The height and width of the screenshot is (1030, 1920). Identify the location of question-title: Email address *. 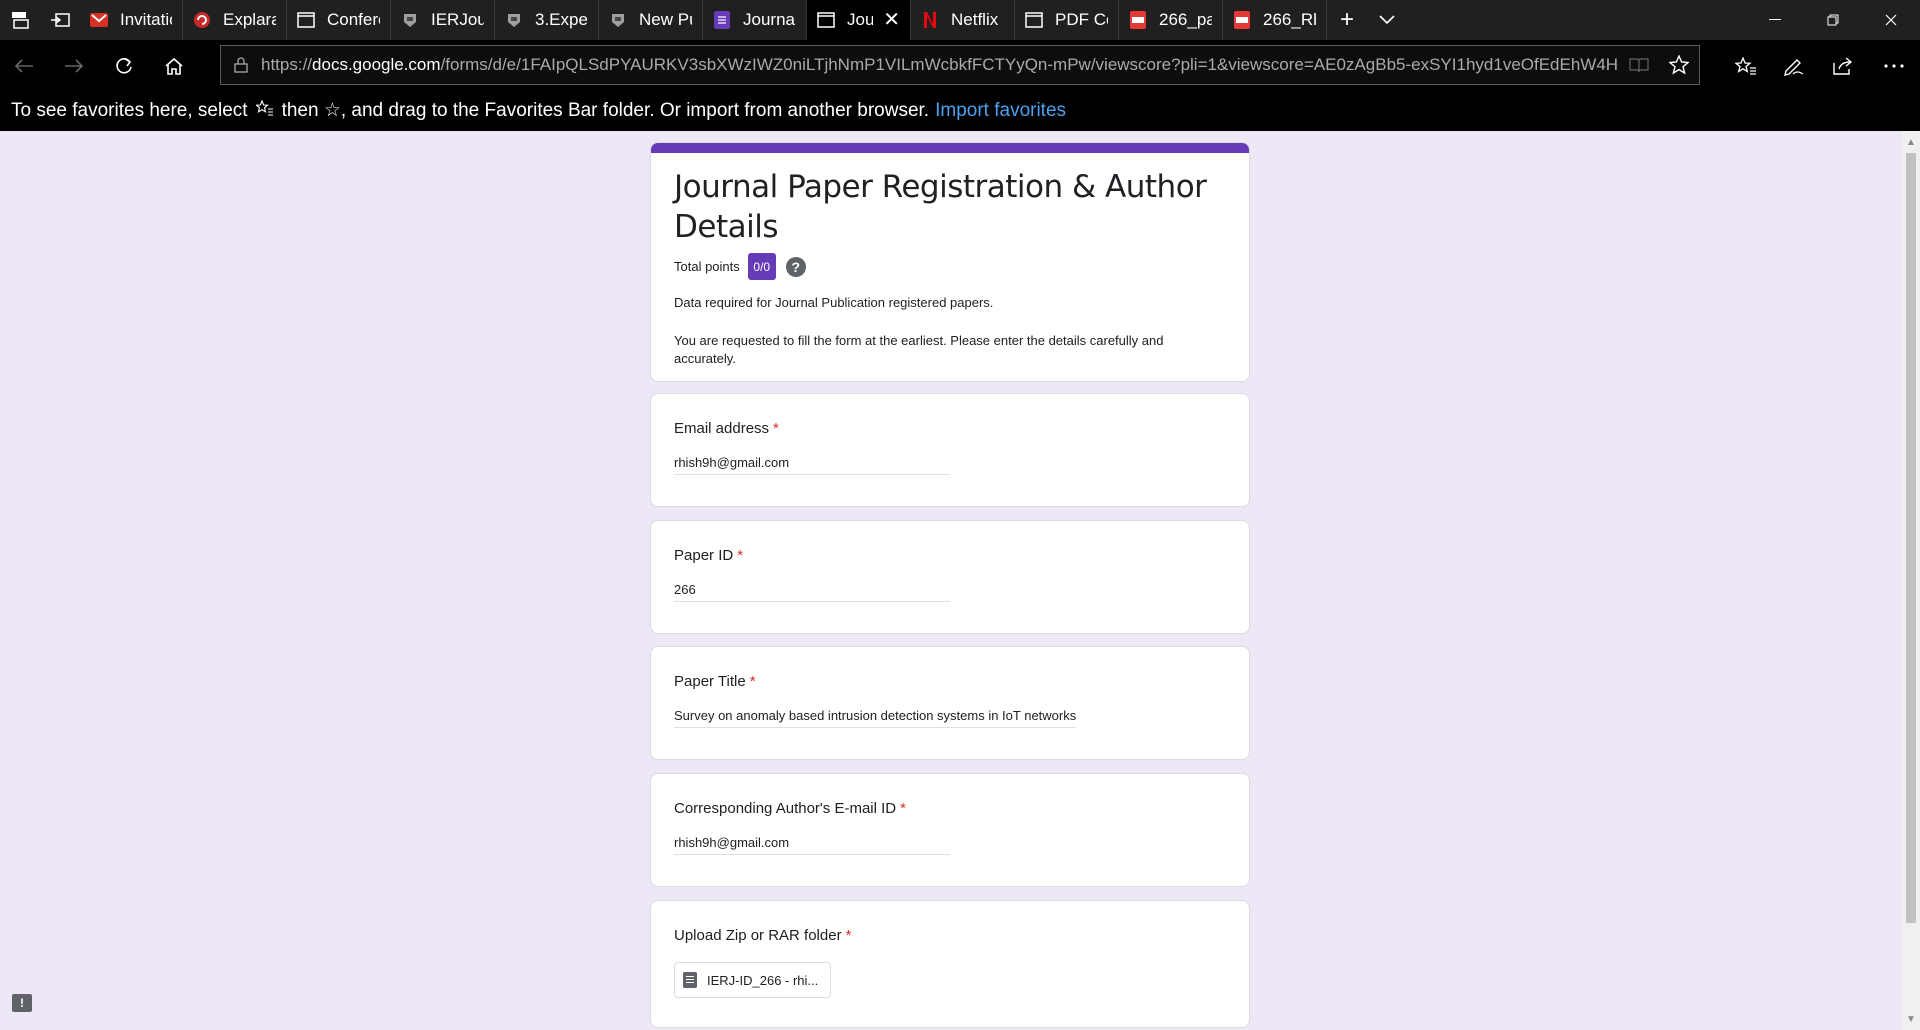
(726, 428).